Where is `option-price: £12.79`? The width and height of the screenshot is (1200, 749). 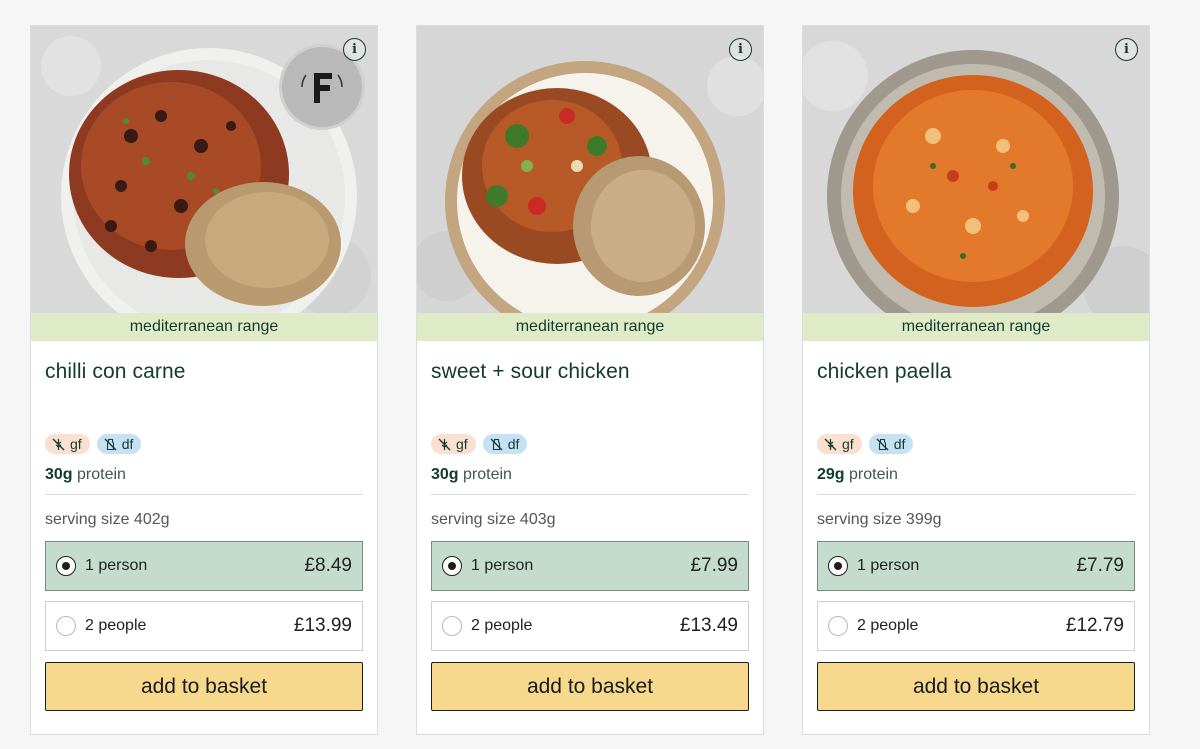 option-price: £12.79 is located at coordinates (1094, 625).